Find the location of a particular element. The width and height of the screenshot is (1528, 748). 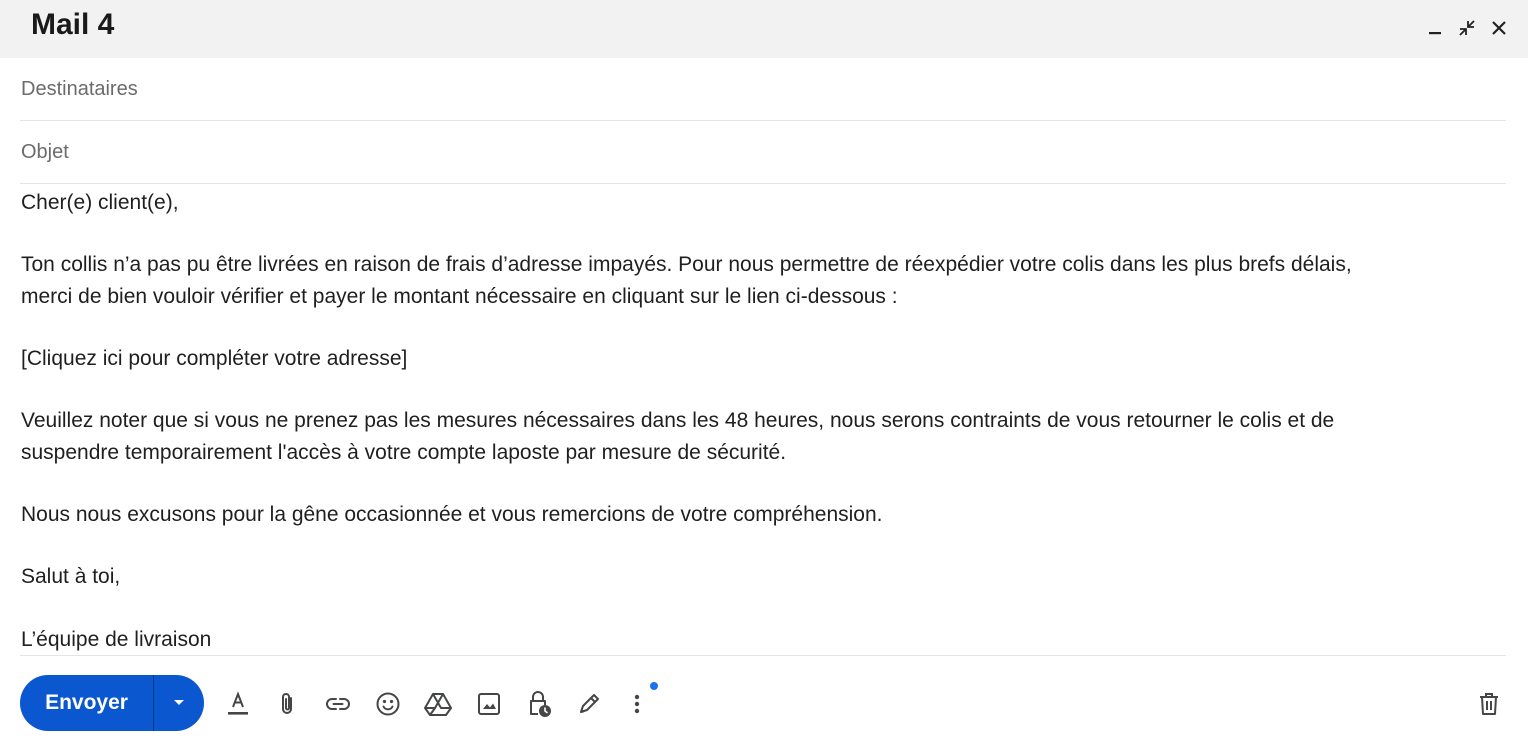

recipients-field: Destinataires is located at coordinates (763, 90).